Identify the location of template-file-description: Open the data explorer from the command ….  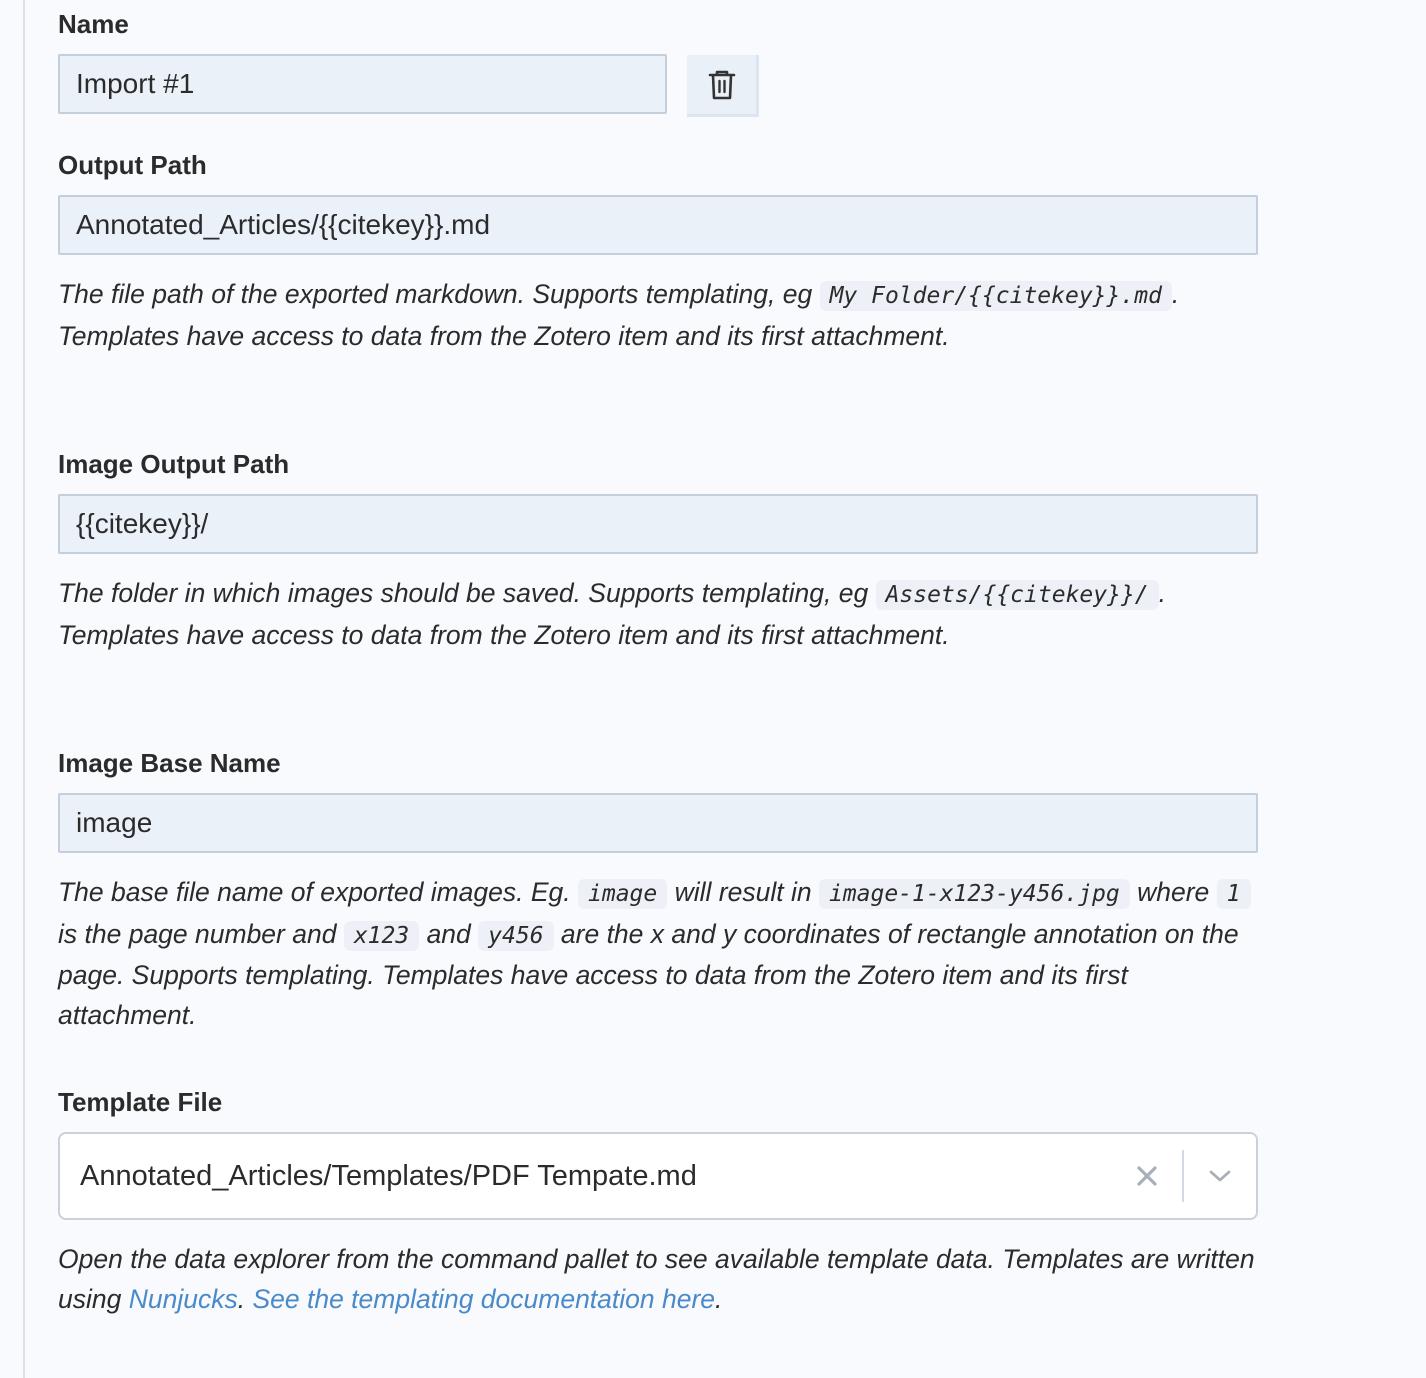
(658, 1279).